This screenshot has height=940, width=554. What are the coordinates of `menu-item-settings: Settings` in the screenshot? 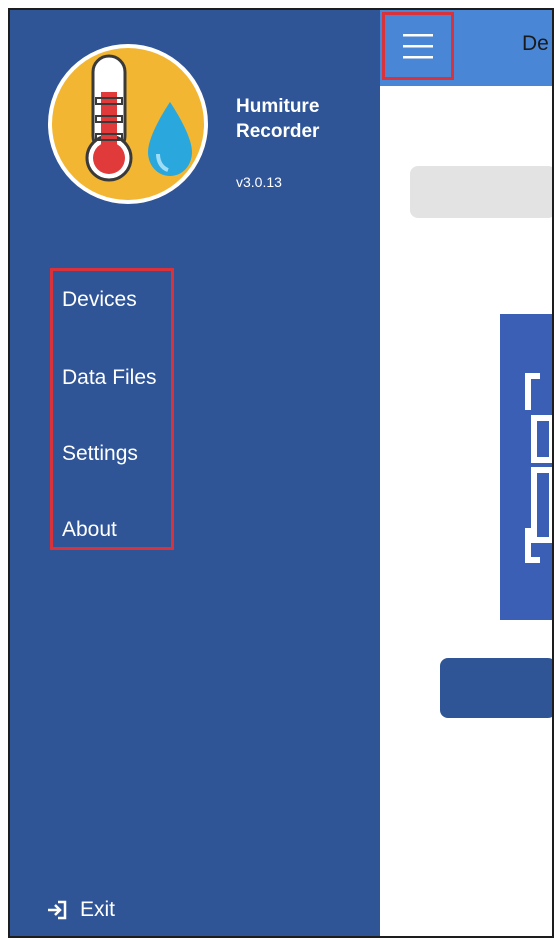 It's located at (100, 454).